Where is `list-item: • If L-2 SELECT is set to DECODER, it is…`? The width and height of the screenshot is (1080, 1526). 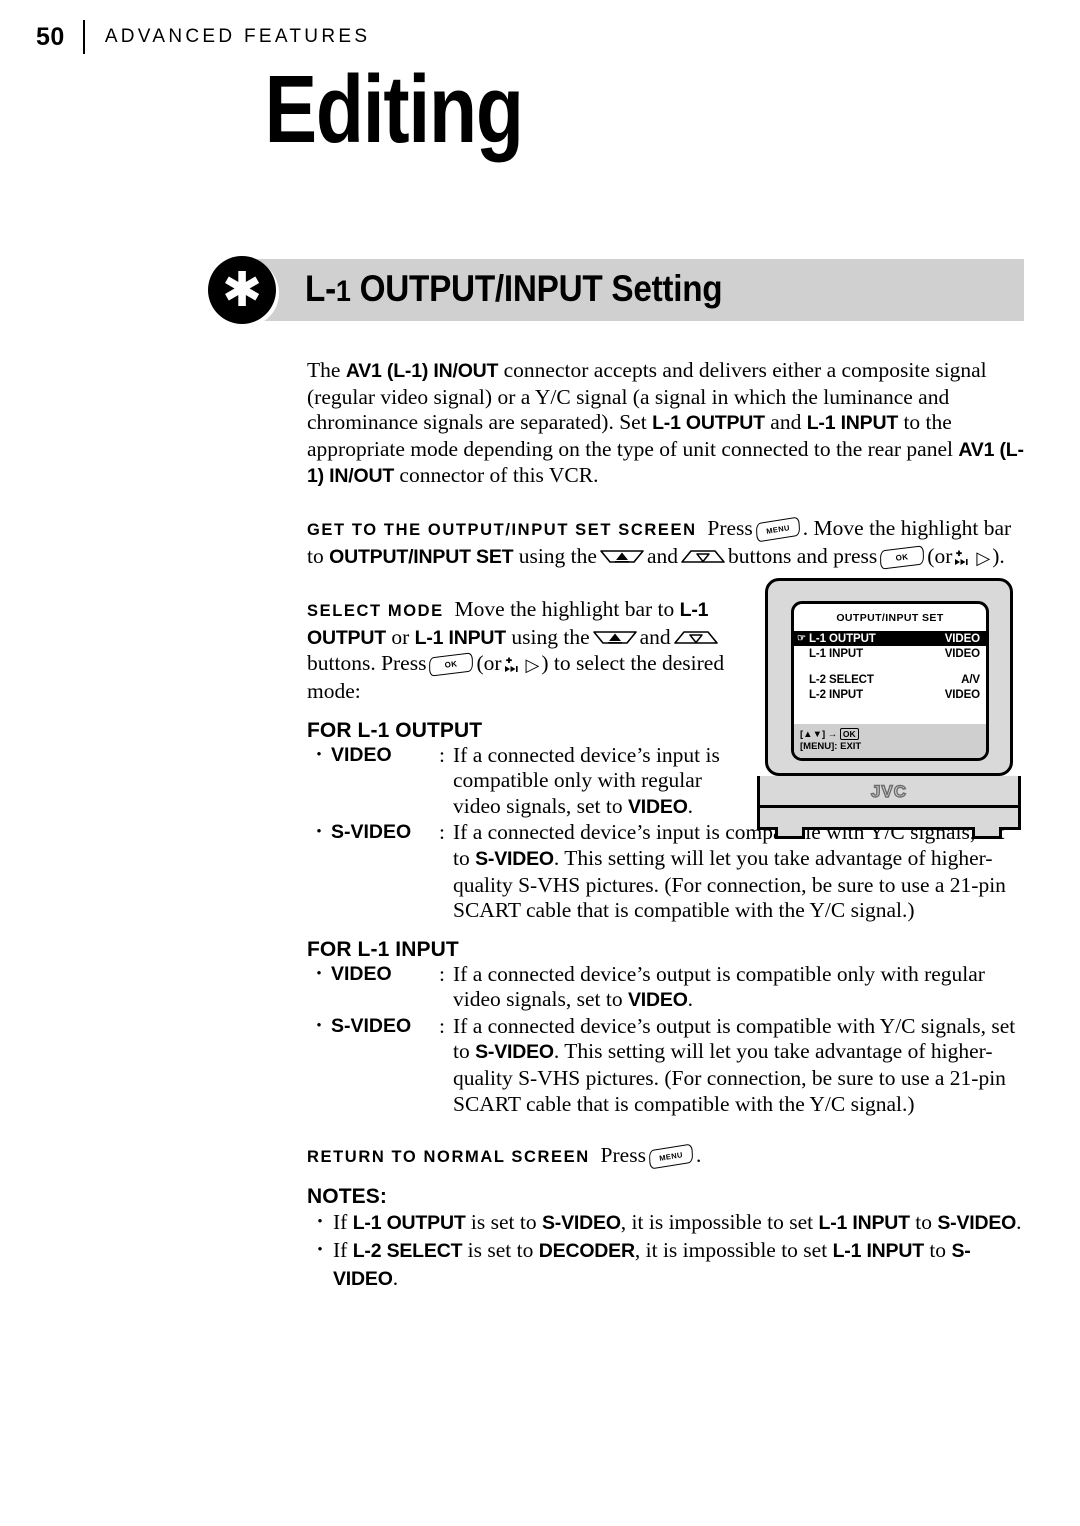
list-item: • If L-2 SELECT is set to DECODER, it is… is located at coordinates (666, 1265).